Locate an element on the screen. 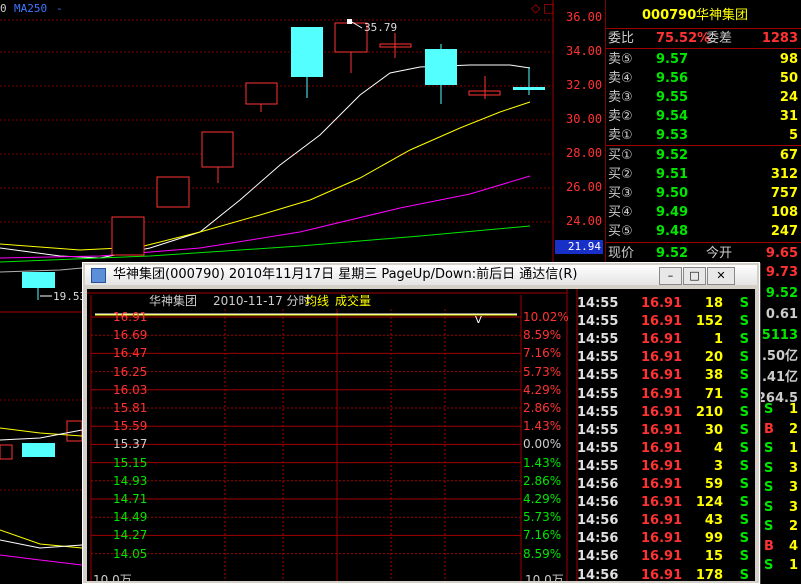 This screenshot has width=801, height=584. tick-volume: 15 is located at coordinates (713, 557).